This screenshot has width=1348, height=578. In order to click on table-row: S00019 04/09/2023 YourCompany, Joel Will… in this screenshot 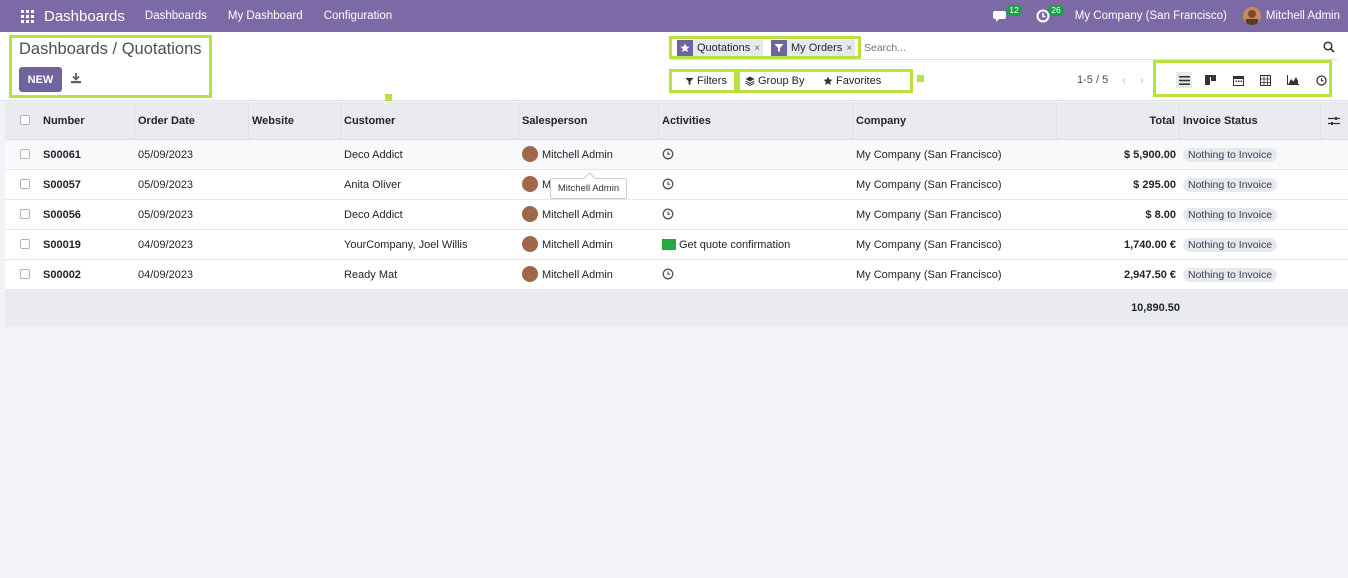, I will do `click(676, 245)`.